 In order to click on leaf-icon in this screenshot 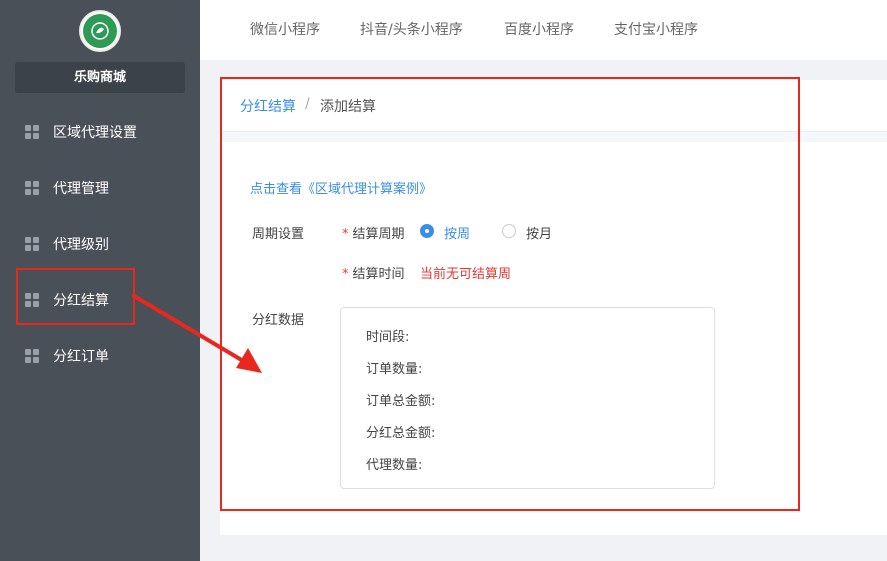, I will do `click(100, 31)`.